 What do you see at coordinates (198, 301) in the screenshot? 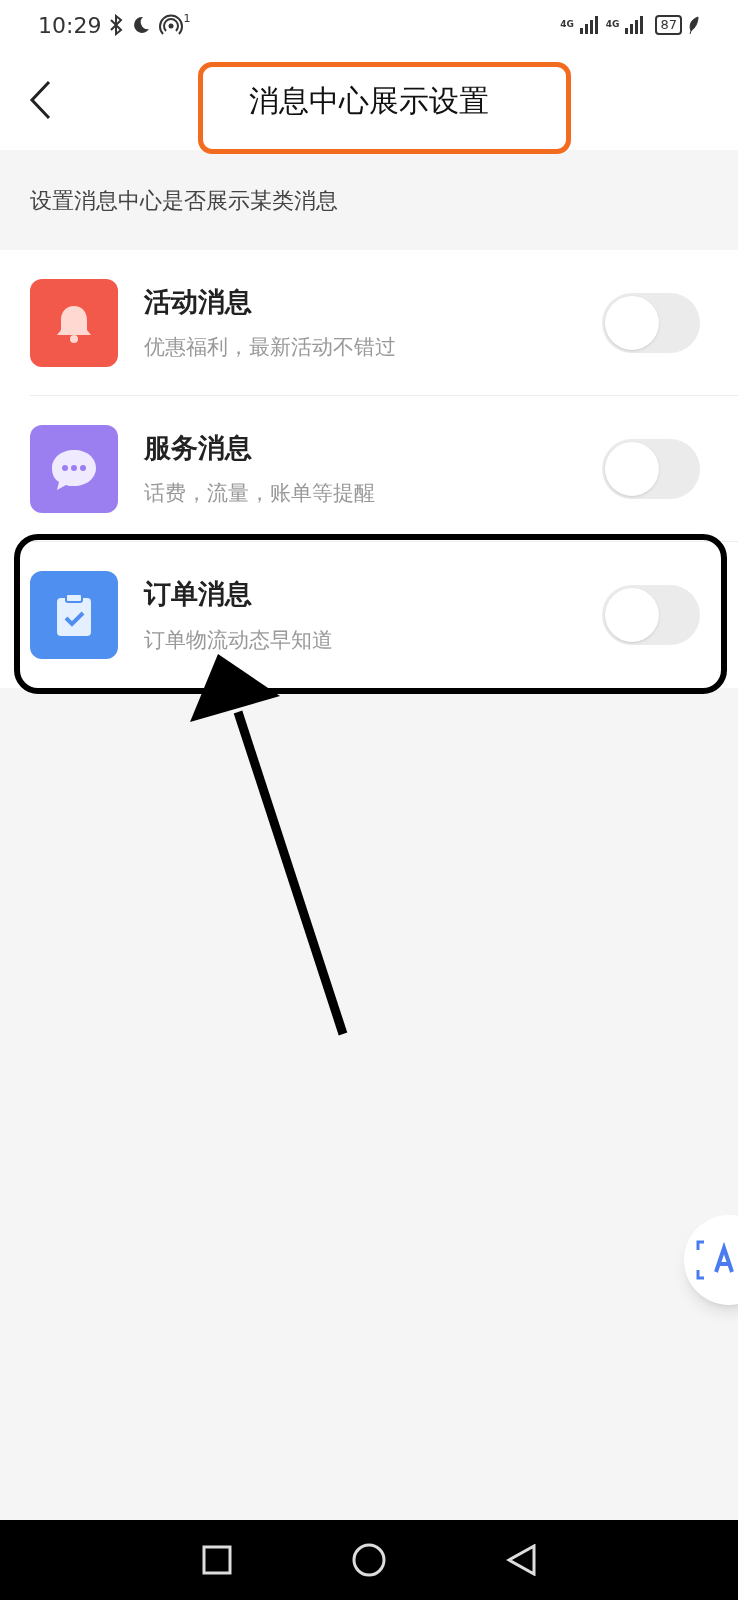
I see `setting-title: 活动消息` at bounding box center [198, 301].